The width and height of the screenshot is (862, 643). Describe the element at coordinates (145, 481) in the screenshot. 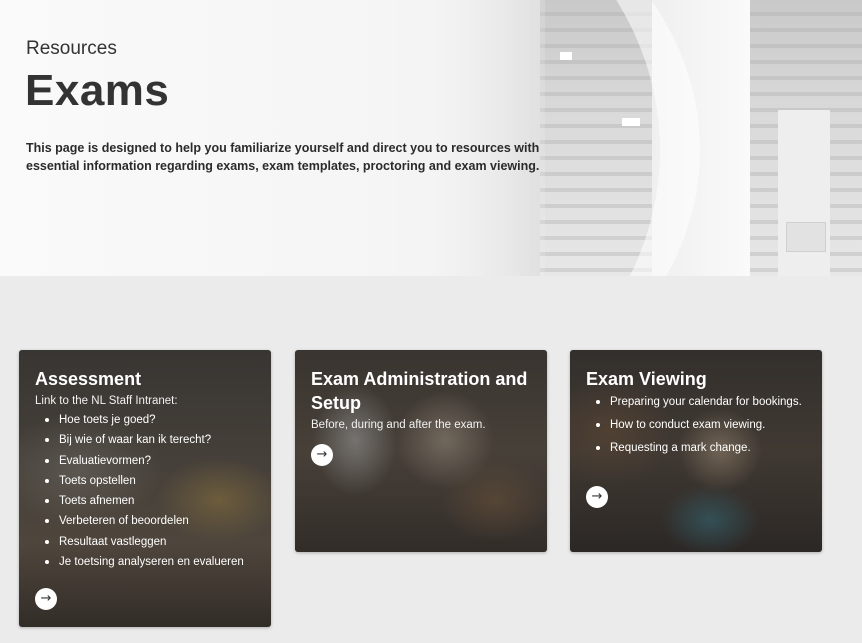

I see `card-link-item: Toets opstellen` at that location.